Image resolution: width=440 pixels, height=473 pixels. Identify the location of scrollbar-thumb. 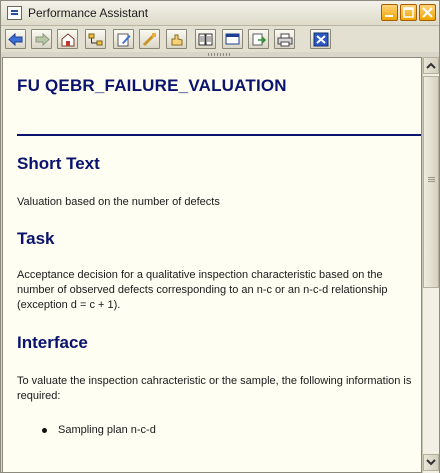
(431, 182).